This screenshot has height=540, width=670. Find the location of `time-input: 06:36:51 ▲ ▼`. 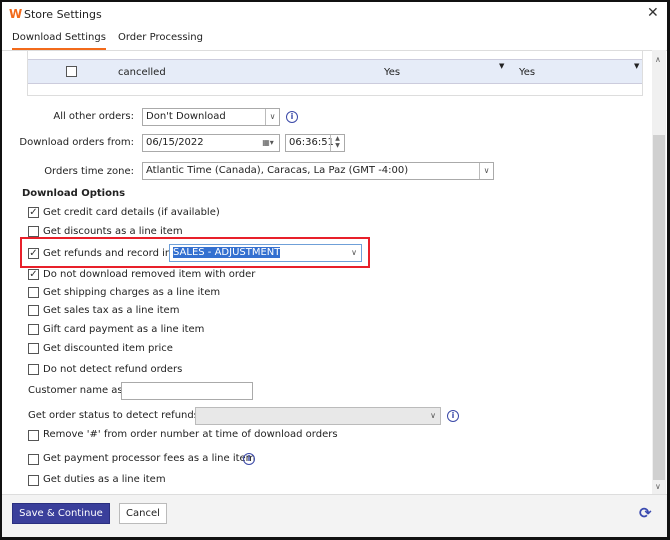

time-input: 06:36:51 ▲ ▼ is located at coordinates (315, 143).